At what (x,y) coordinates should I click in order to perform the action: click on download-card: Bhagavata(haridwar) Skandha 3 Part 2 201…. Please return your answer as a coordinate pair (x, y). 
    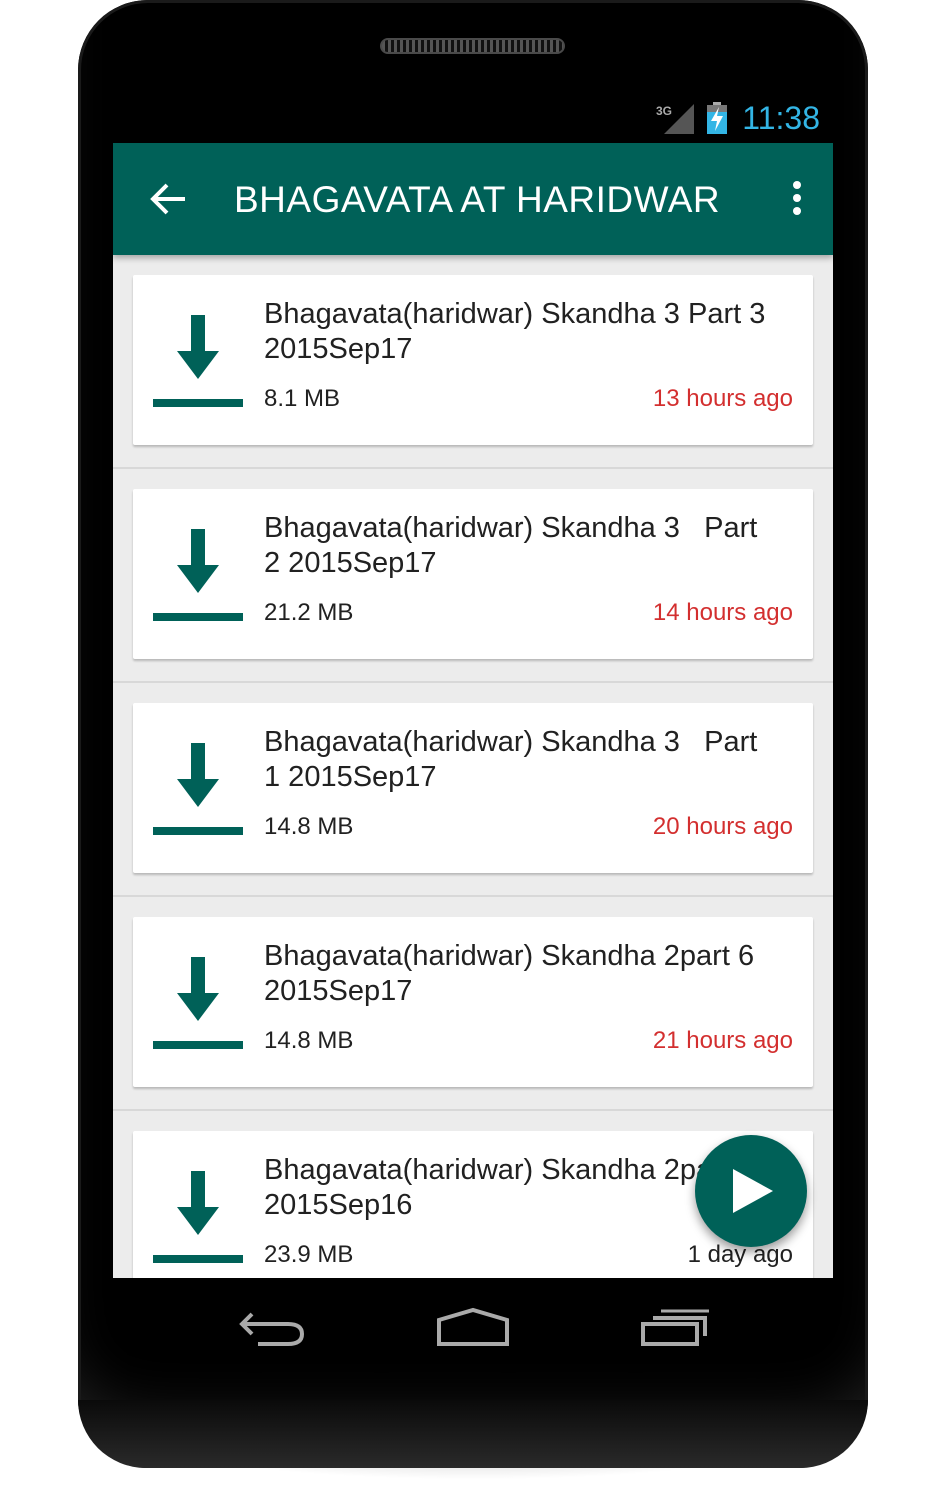
    Looking at the image, I should click on (473, 574).